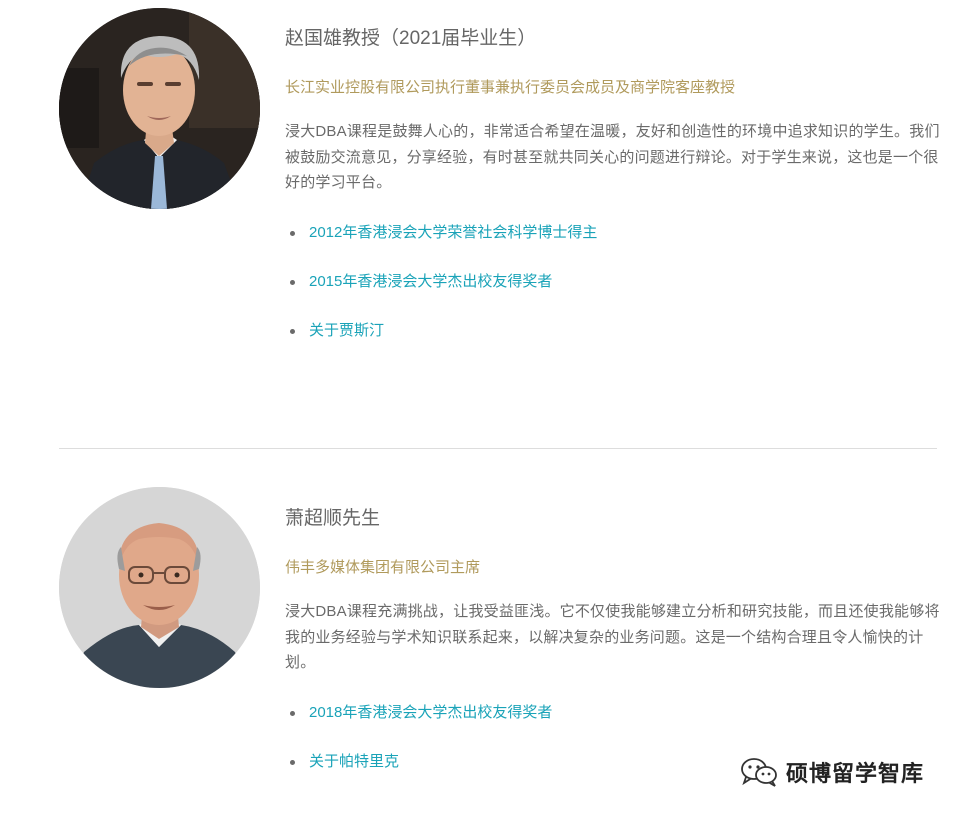 This screenshot has width=965, height=814. I want to click on list-item: 2018年香港浸会大学杰出校友得奖者, so click(612, 713).